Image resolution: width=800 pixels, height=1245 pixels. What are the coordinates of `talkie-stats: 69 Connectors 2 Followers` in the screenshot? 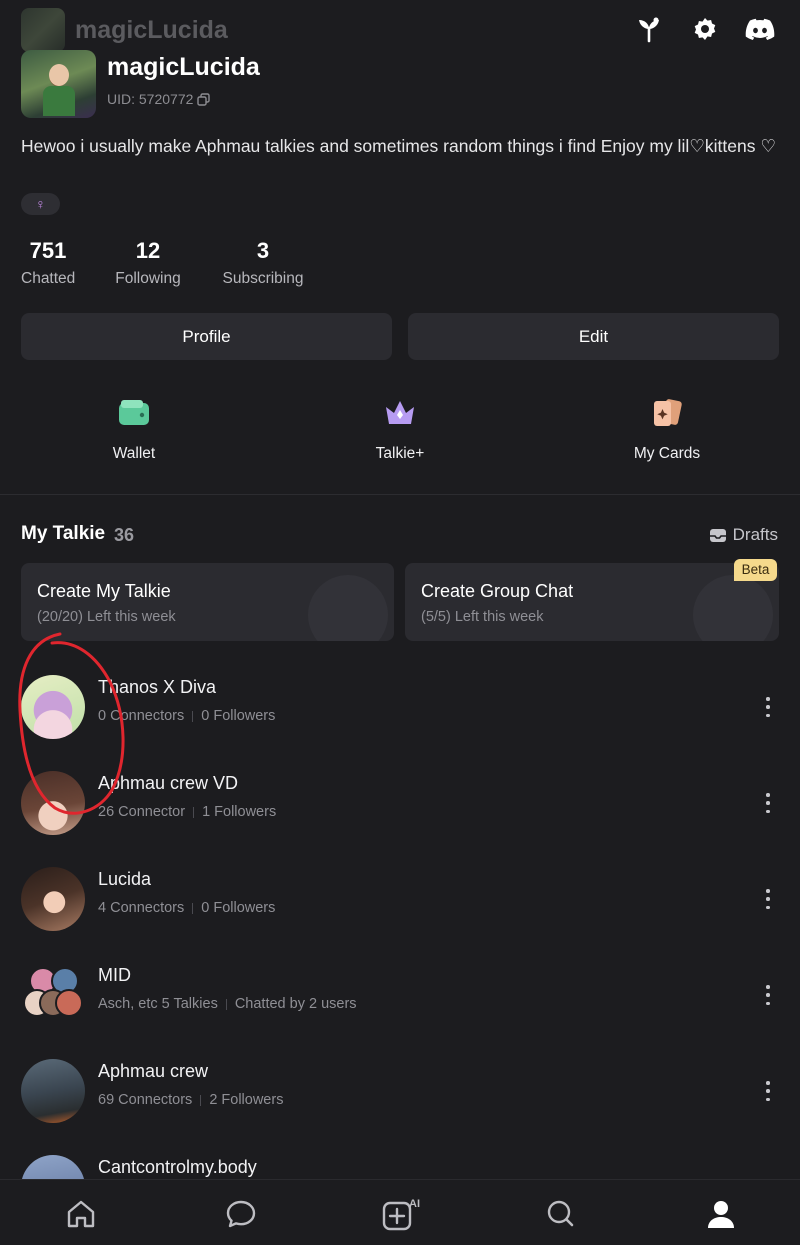 It's located at (191, 1100).